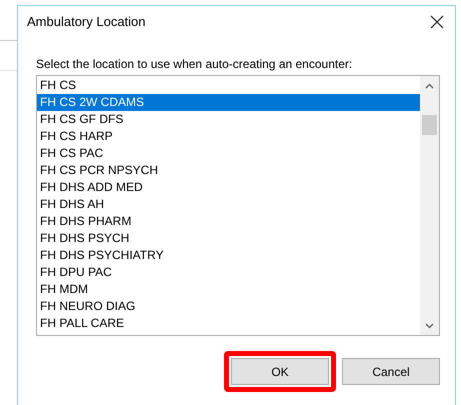 The image size is (461, 405). What do you see at coordinates (228, 187) in the screenshot?
I see `list-item: FH DHS ADD MED` at bounding box center [228, 187].